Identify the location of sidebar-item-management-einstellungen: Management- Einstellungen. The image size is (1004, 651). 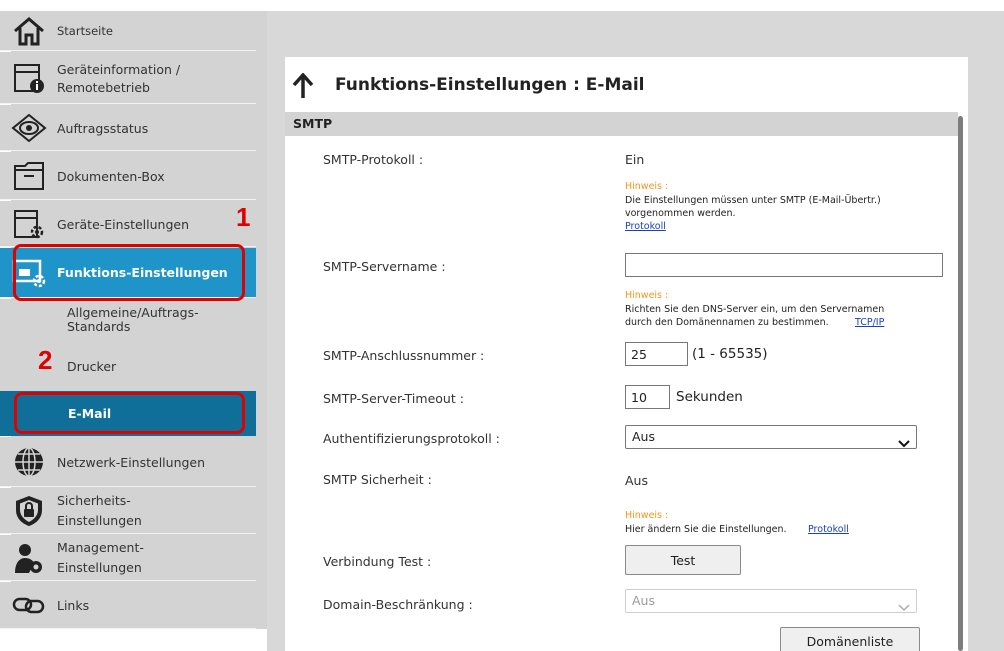
(128, 558).